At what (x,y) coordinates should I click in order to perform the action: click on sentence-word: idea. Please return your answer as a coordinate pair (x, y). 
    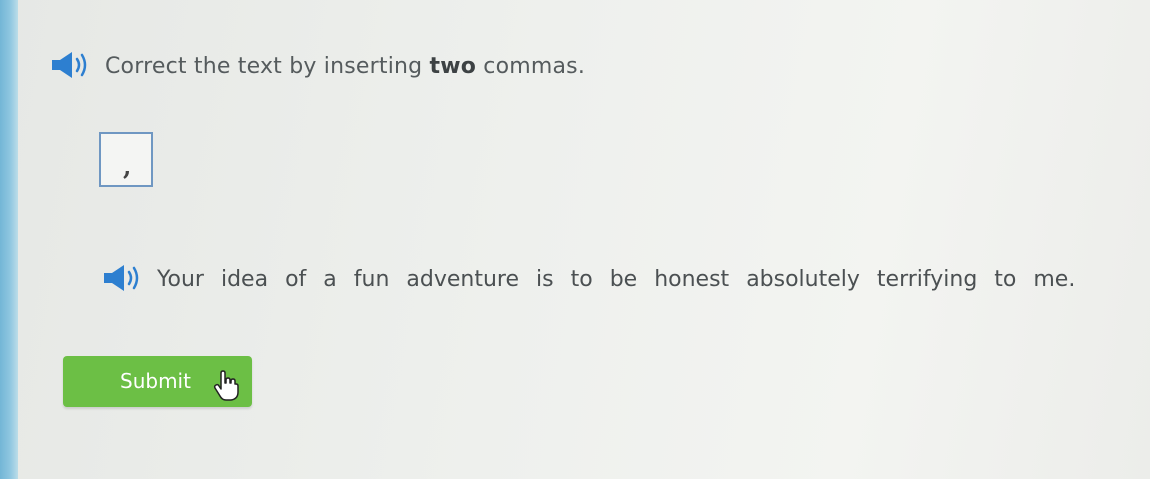
    Looking at the image, I should click on (244, 279).